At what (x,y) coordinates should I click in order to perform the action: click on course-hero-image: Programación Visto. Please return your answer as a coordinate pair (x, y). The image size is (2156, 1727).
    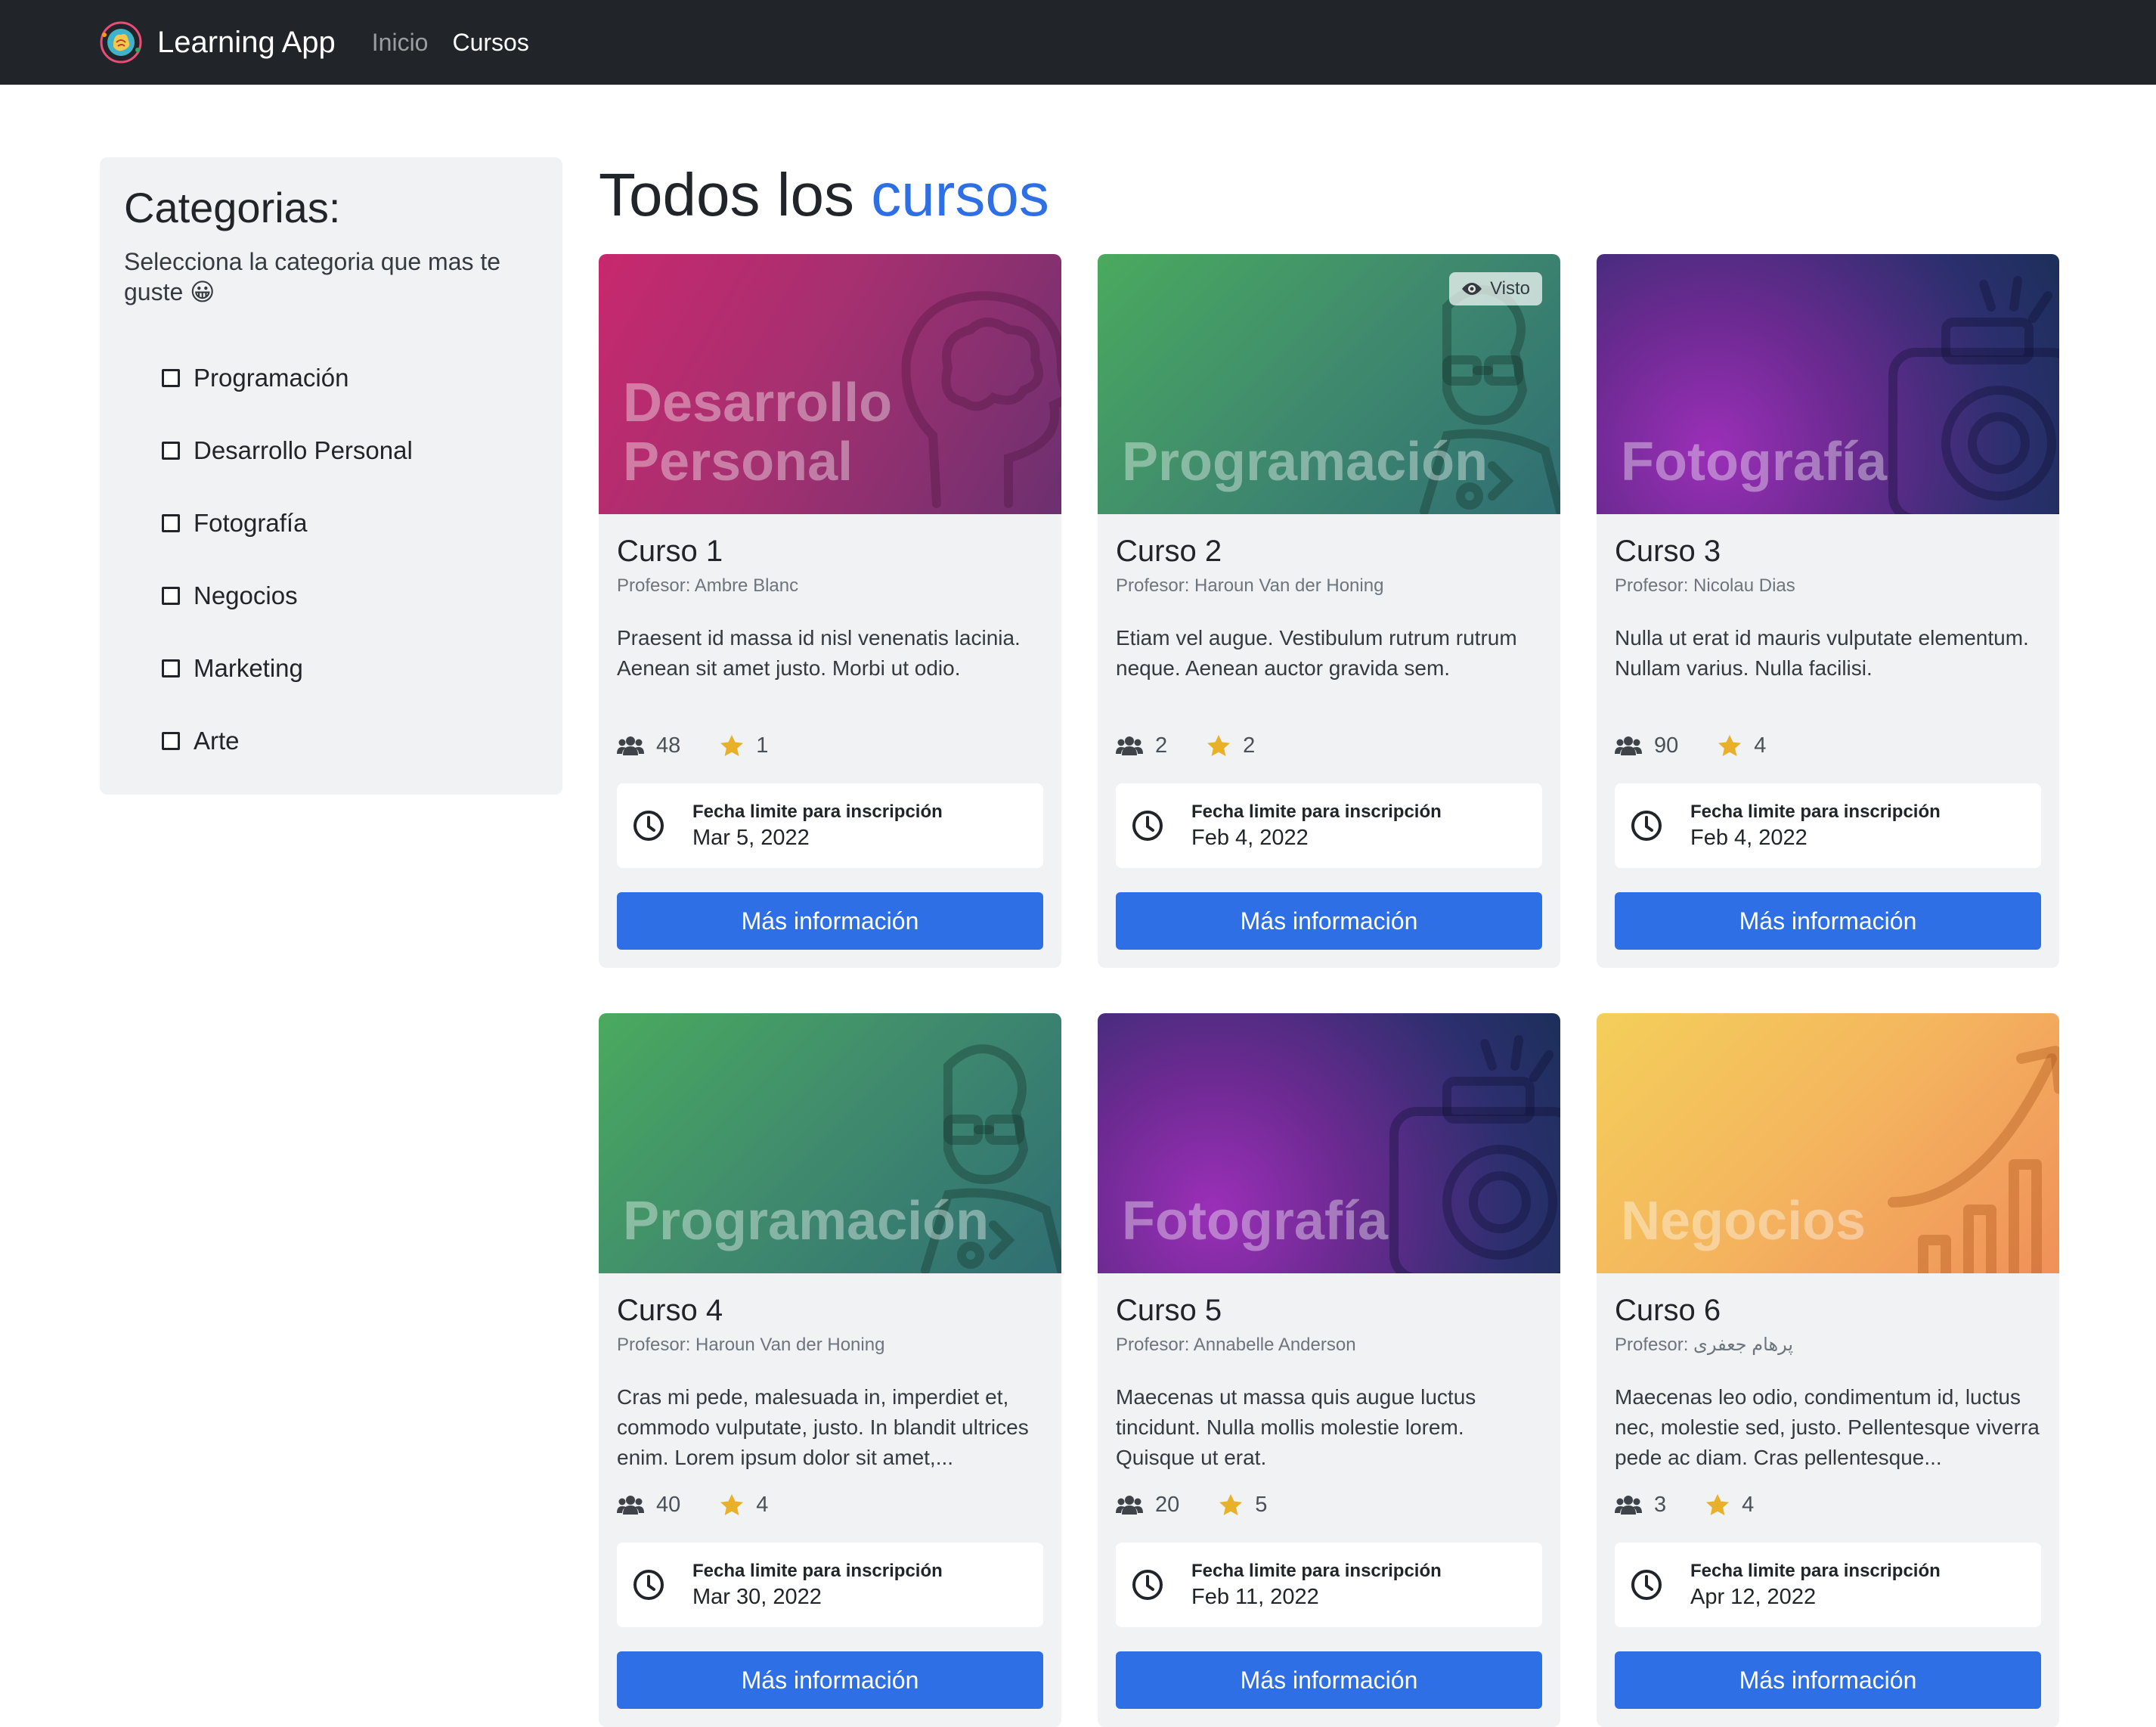
    Looking at the image, I should click on (1329, 384).